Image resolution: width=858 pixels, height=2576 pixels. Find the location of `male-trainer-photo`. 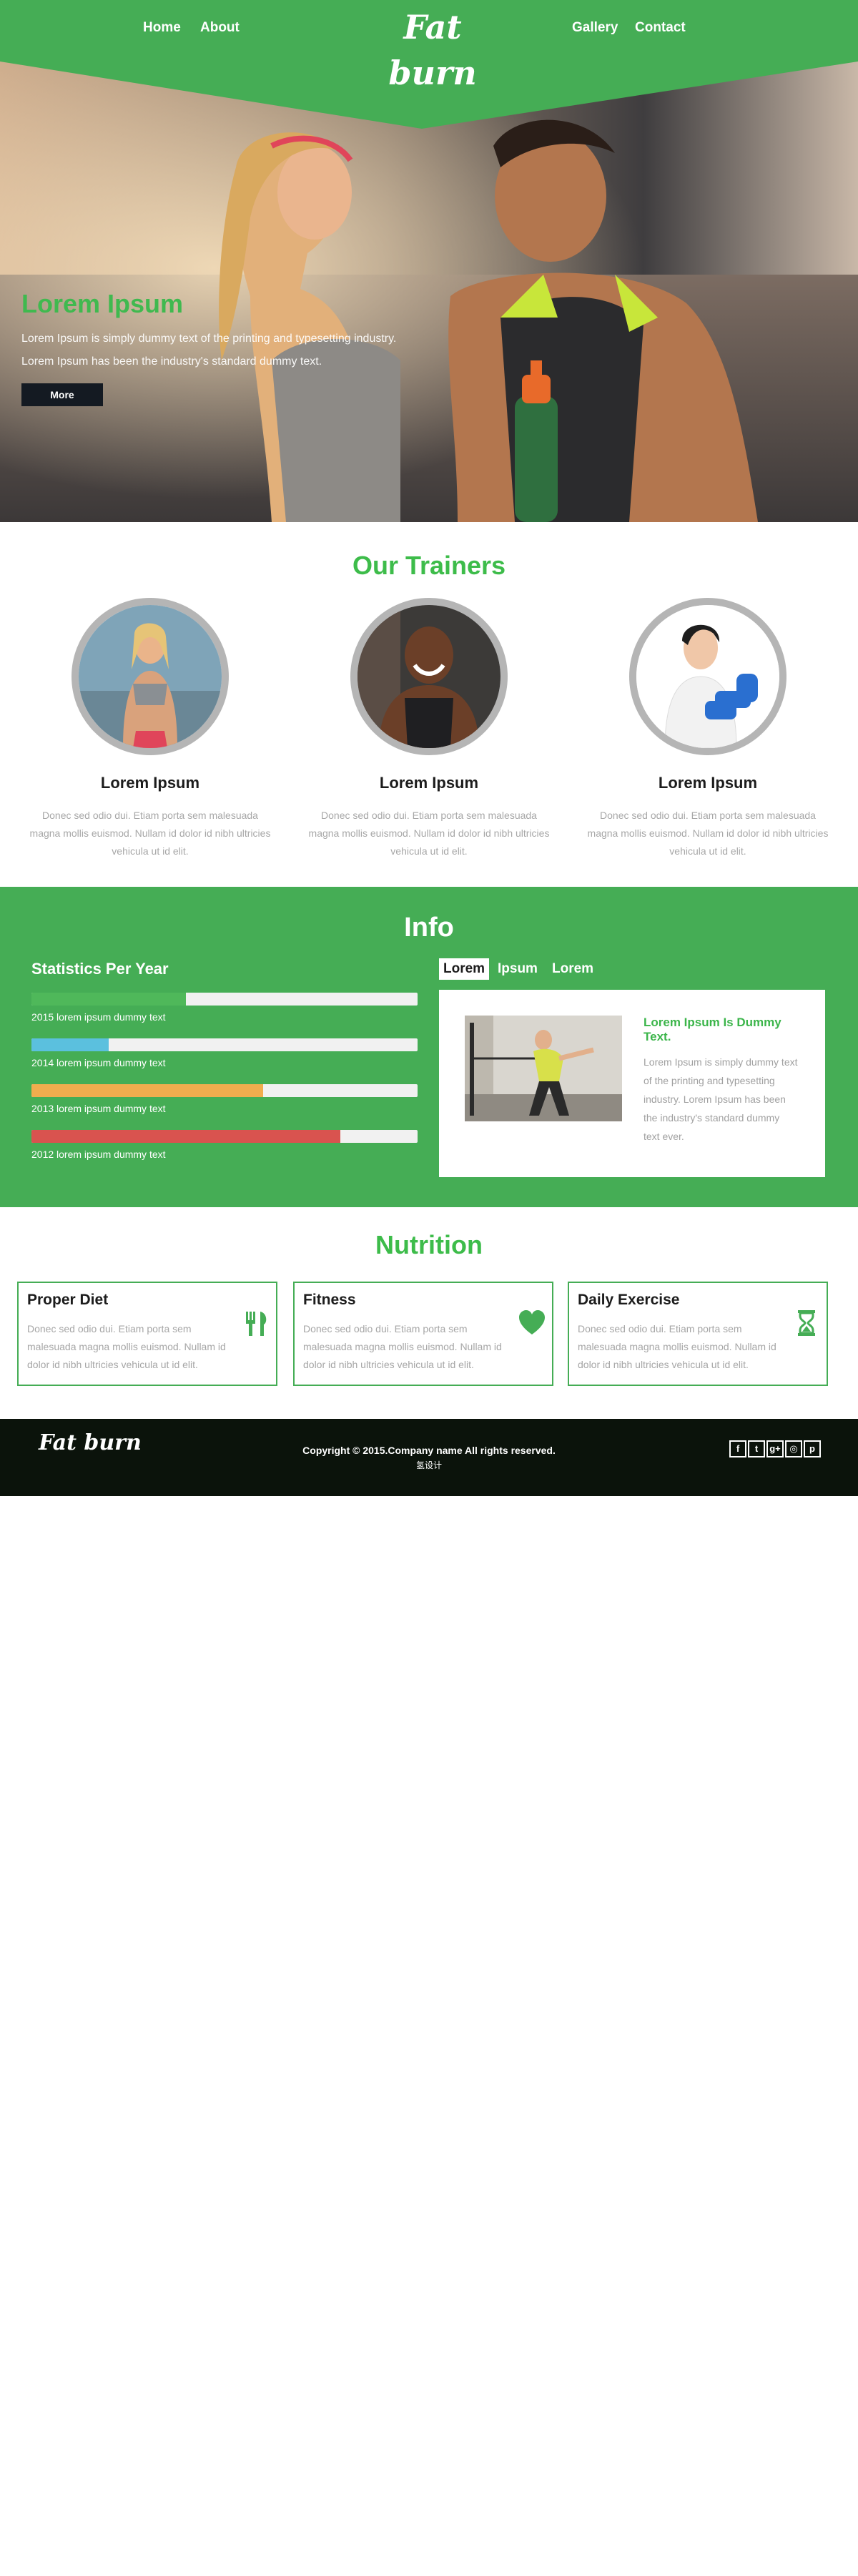

male-trainer-photo is located at coordinates (429, 677).